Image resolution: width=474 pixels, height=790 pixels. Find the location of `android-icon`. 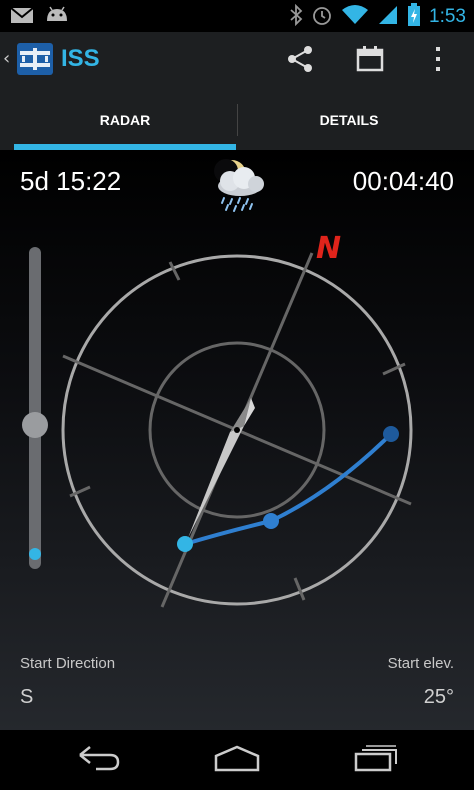

android-icon is located at coordinates (57, 17).